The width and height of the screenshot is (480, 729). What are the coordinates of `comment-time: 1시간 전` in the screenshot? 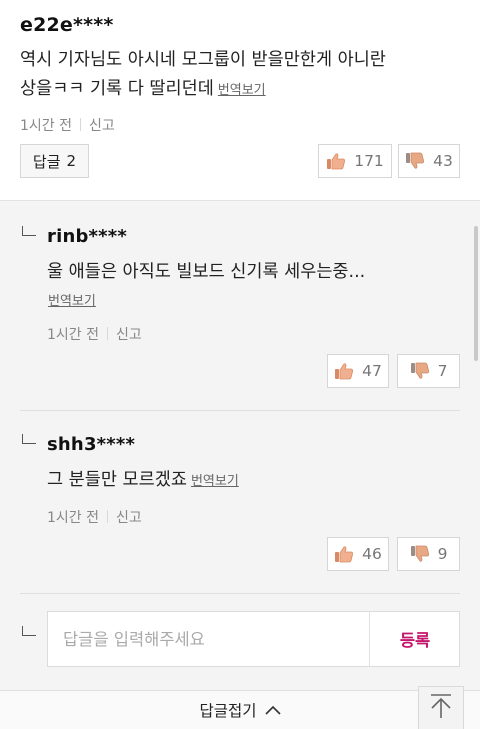 It's located at (46, 126).